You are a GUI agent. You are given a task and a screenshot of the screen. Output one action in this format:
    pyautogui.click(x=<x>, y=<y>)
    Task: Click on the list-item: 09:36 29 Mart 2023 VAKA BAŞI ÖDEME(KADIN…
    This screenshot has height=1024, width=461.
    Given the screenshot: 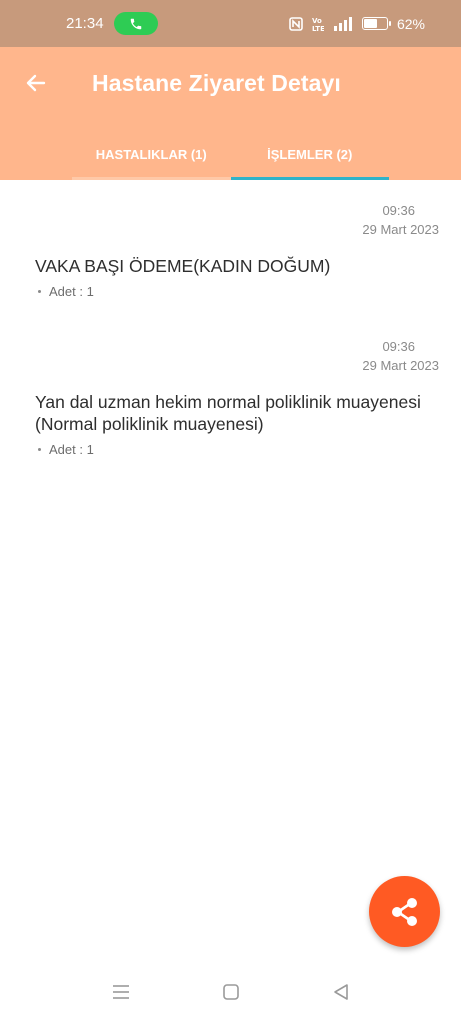 What is the action you would take?
    pyautogui.click(x=230, y=248)
    